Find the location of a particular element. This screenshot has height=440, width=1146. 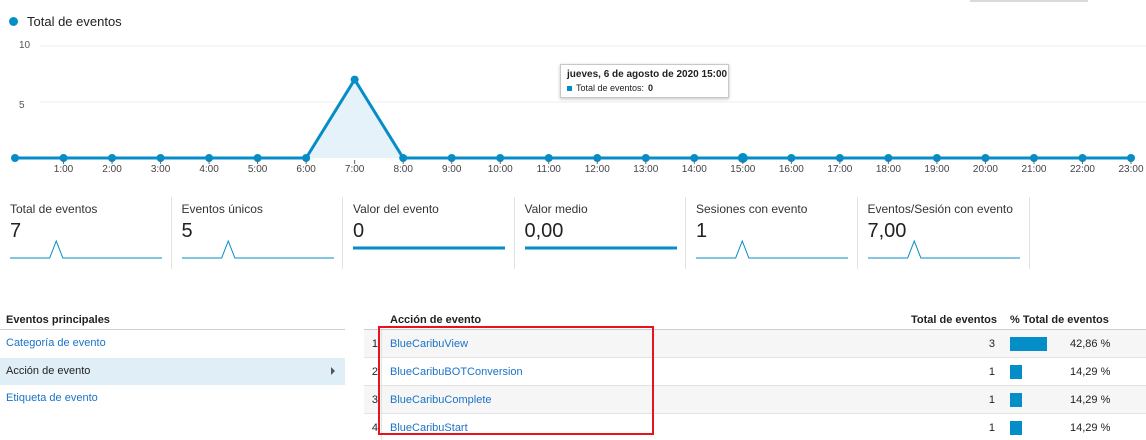

chevron-right-icon is located at coordinates (333, 370).